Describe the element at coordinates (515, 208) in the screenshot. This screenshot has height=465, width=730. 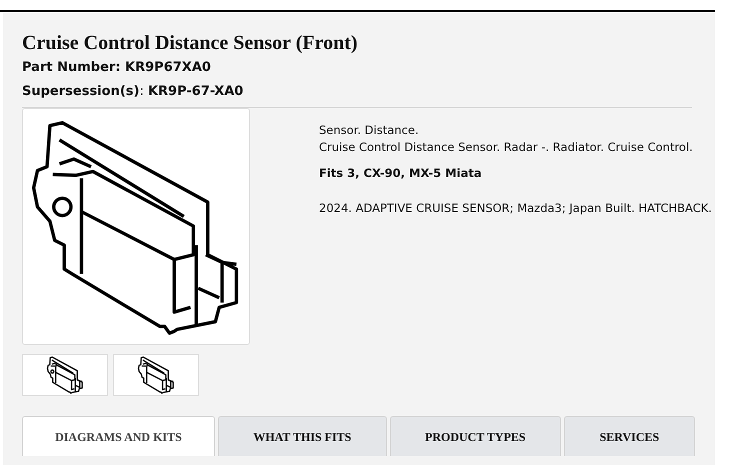
I see `notes-text: 2024. ADAPTIVE CRUISE SENSOR; Mazda3; Japan Built. HATCHBACK.` at that location.